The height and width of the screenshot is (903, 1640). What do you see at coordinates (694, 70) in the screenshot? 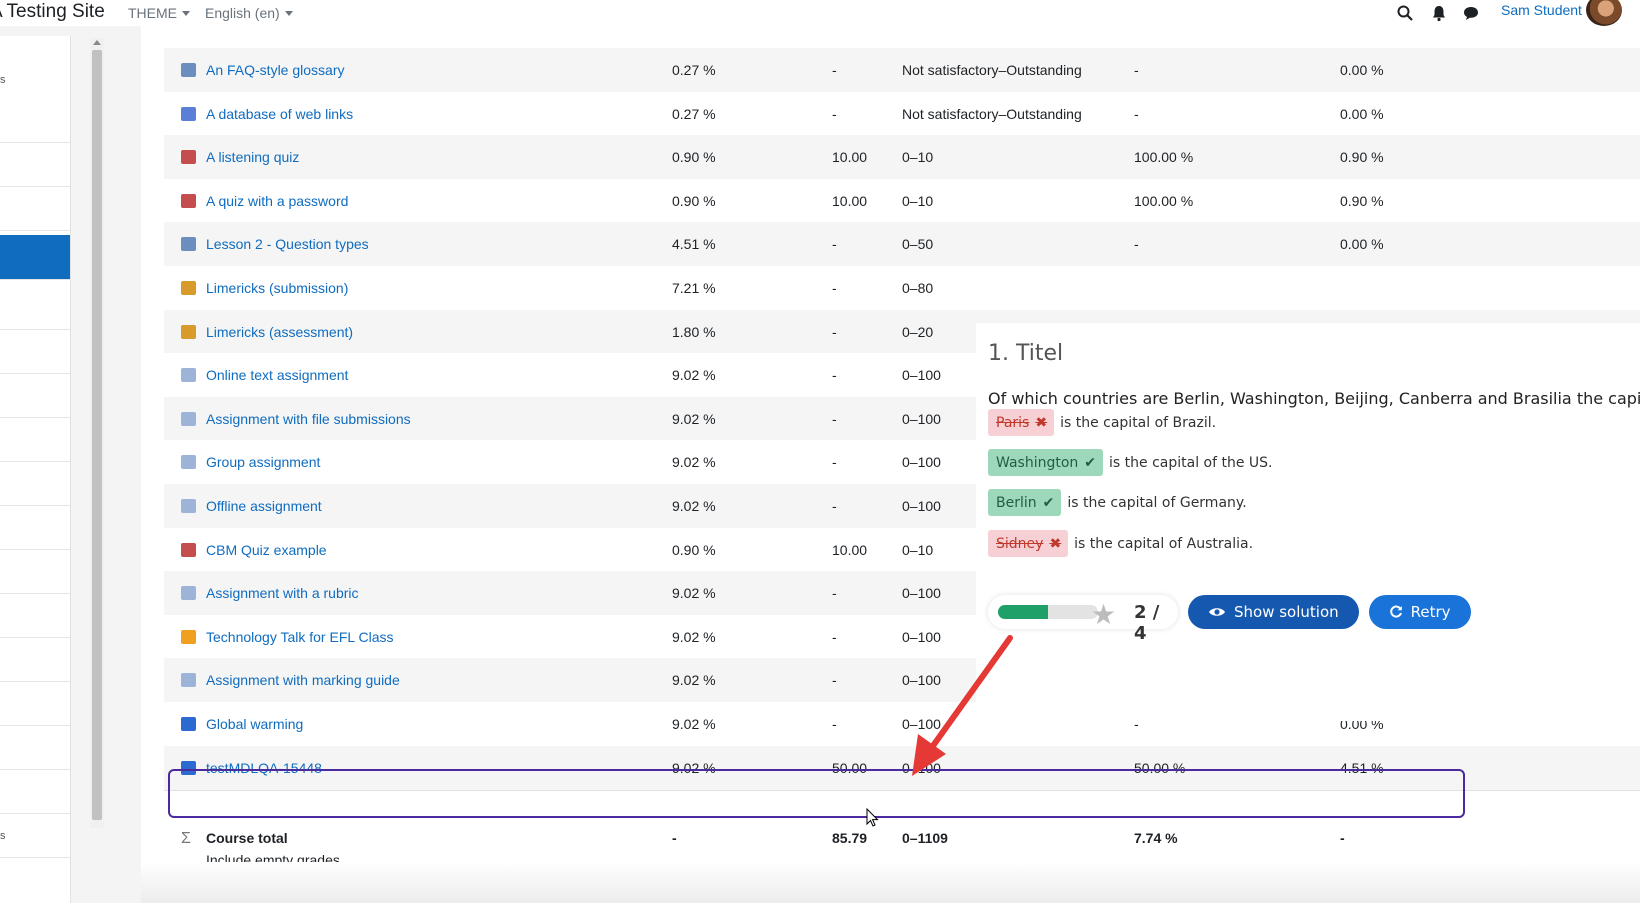
I see `cell-weight: 0.27 %` at bounding box center [694, 70].